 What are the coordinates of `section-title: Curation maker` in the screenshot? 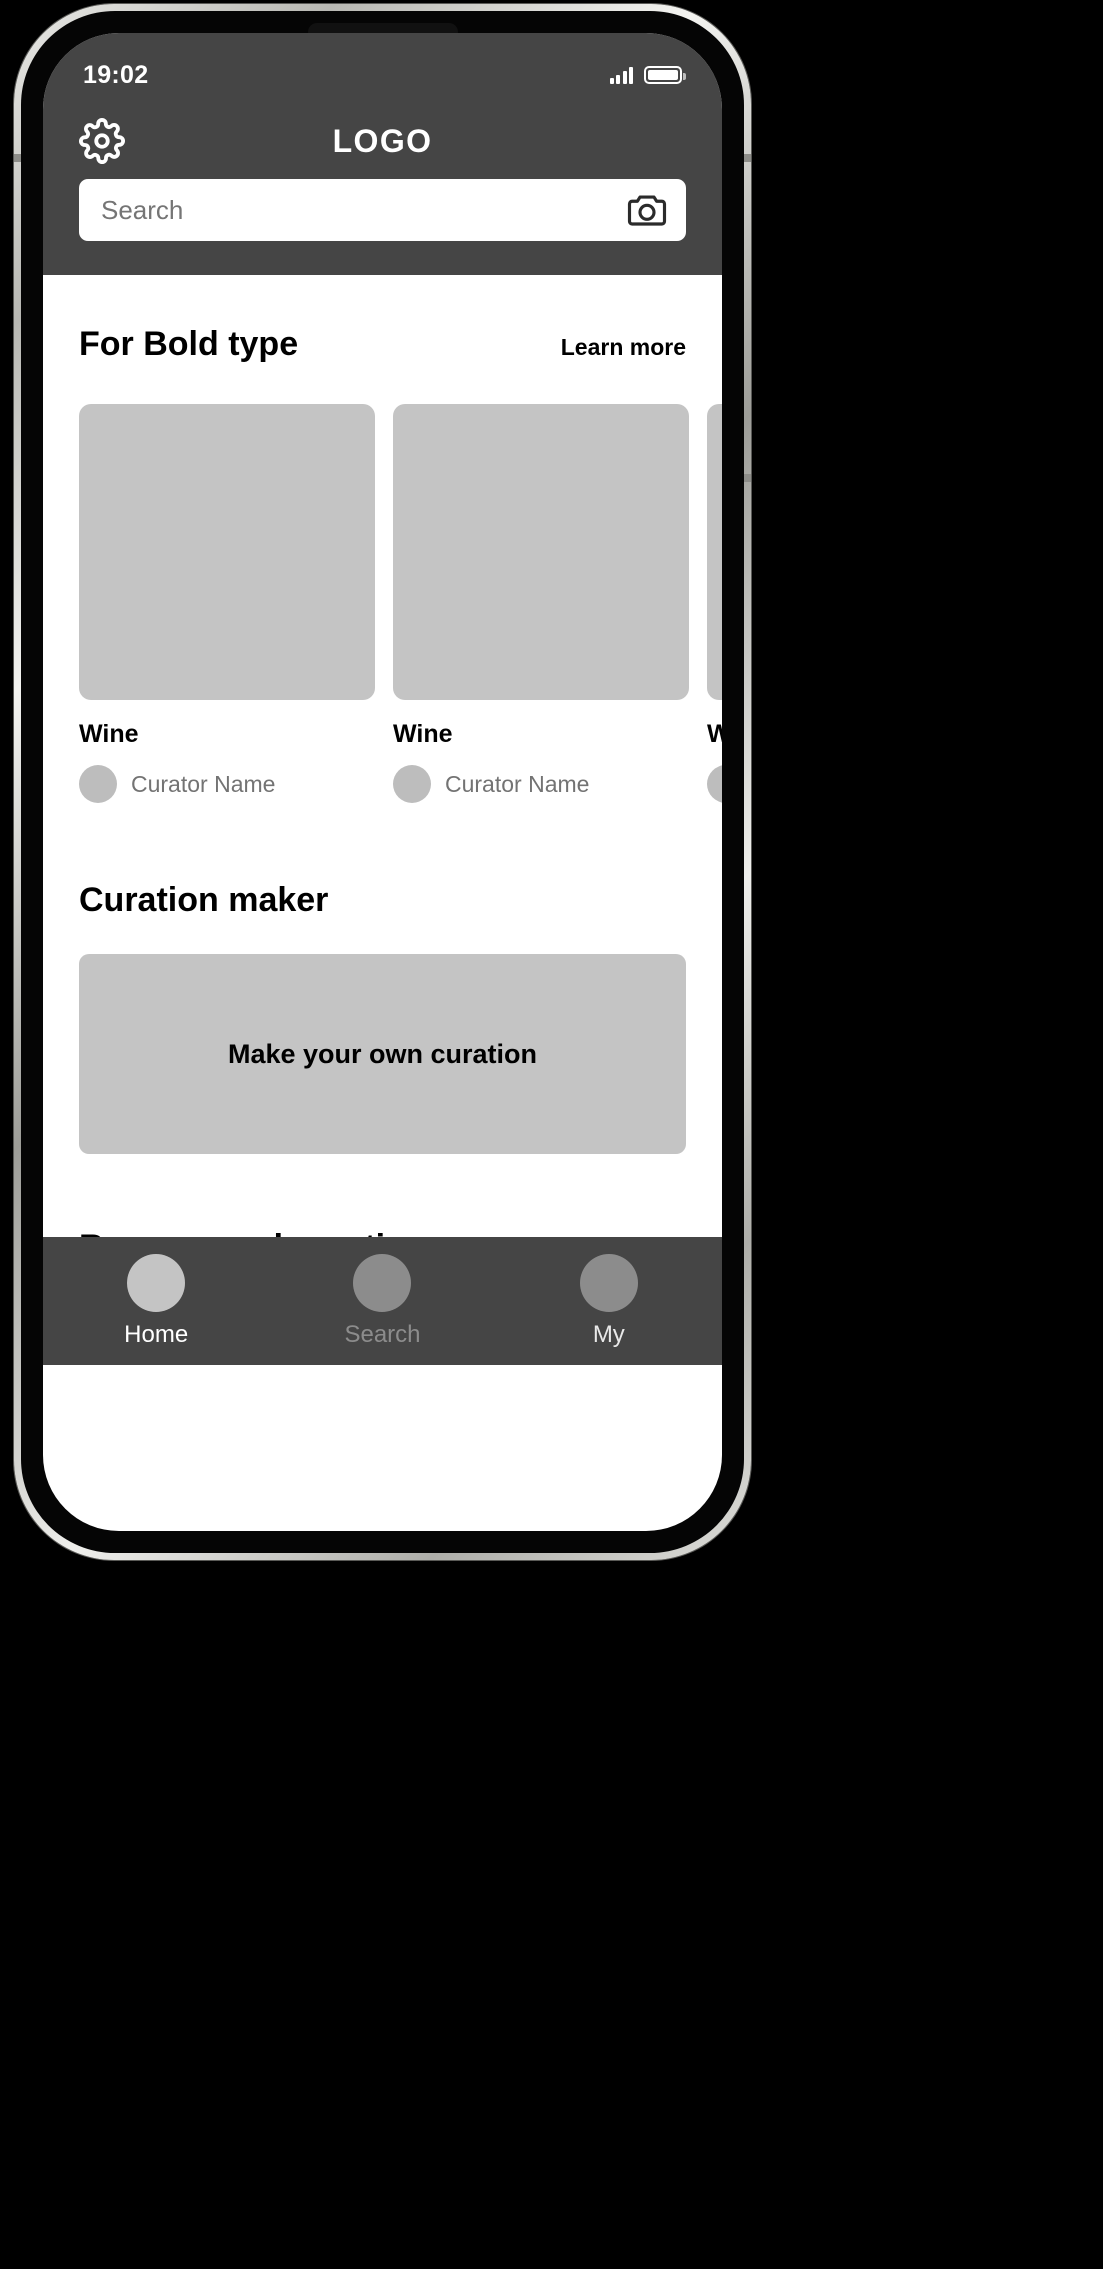 It's located at (204, 900).